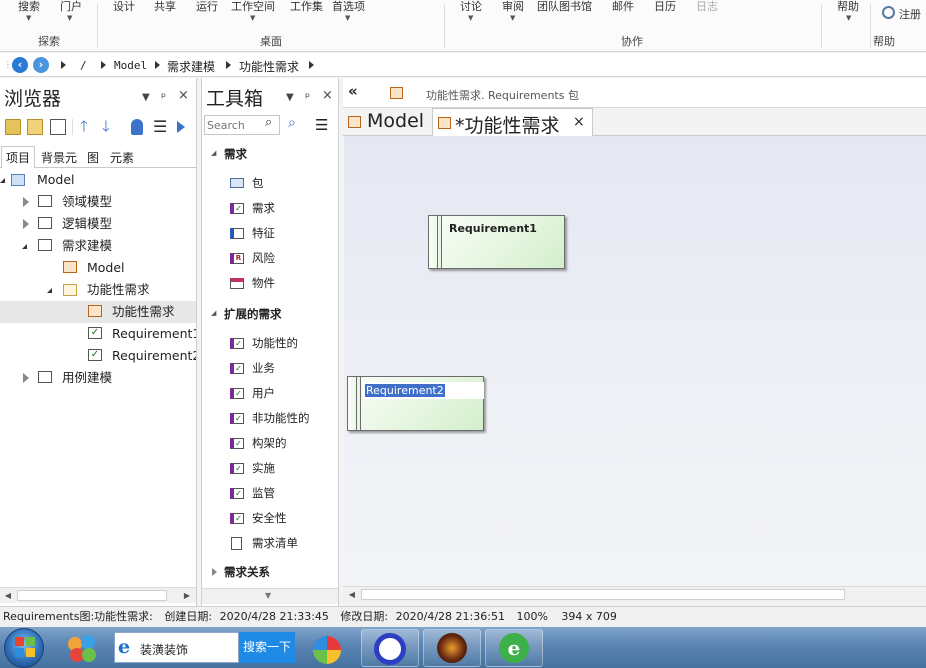 Image resolution: width=926 pixels, height=668 pixels. What do you see at coordinates (452, 648) in the screenshot?
I see `taskbar-app-media` at bounding box center [452, 648].